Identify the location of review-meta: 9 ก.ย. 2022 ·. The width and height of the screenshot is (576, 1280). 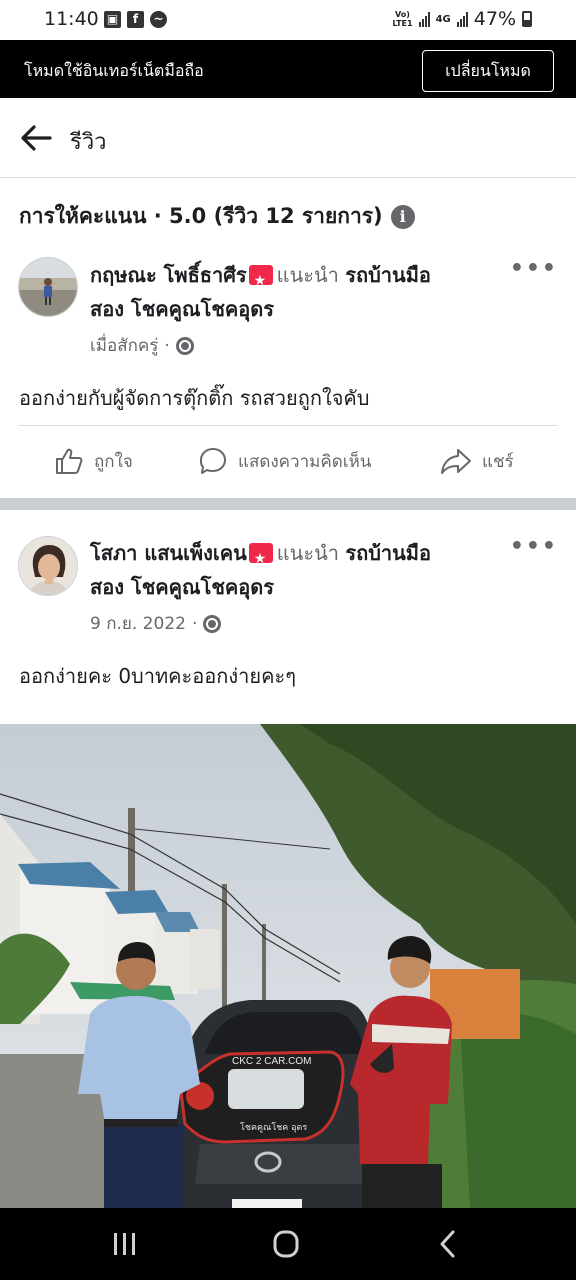
(156, 623).